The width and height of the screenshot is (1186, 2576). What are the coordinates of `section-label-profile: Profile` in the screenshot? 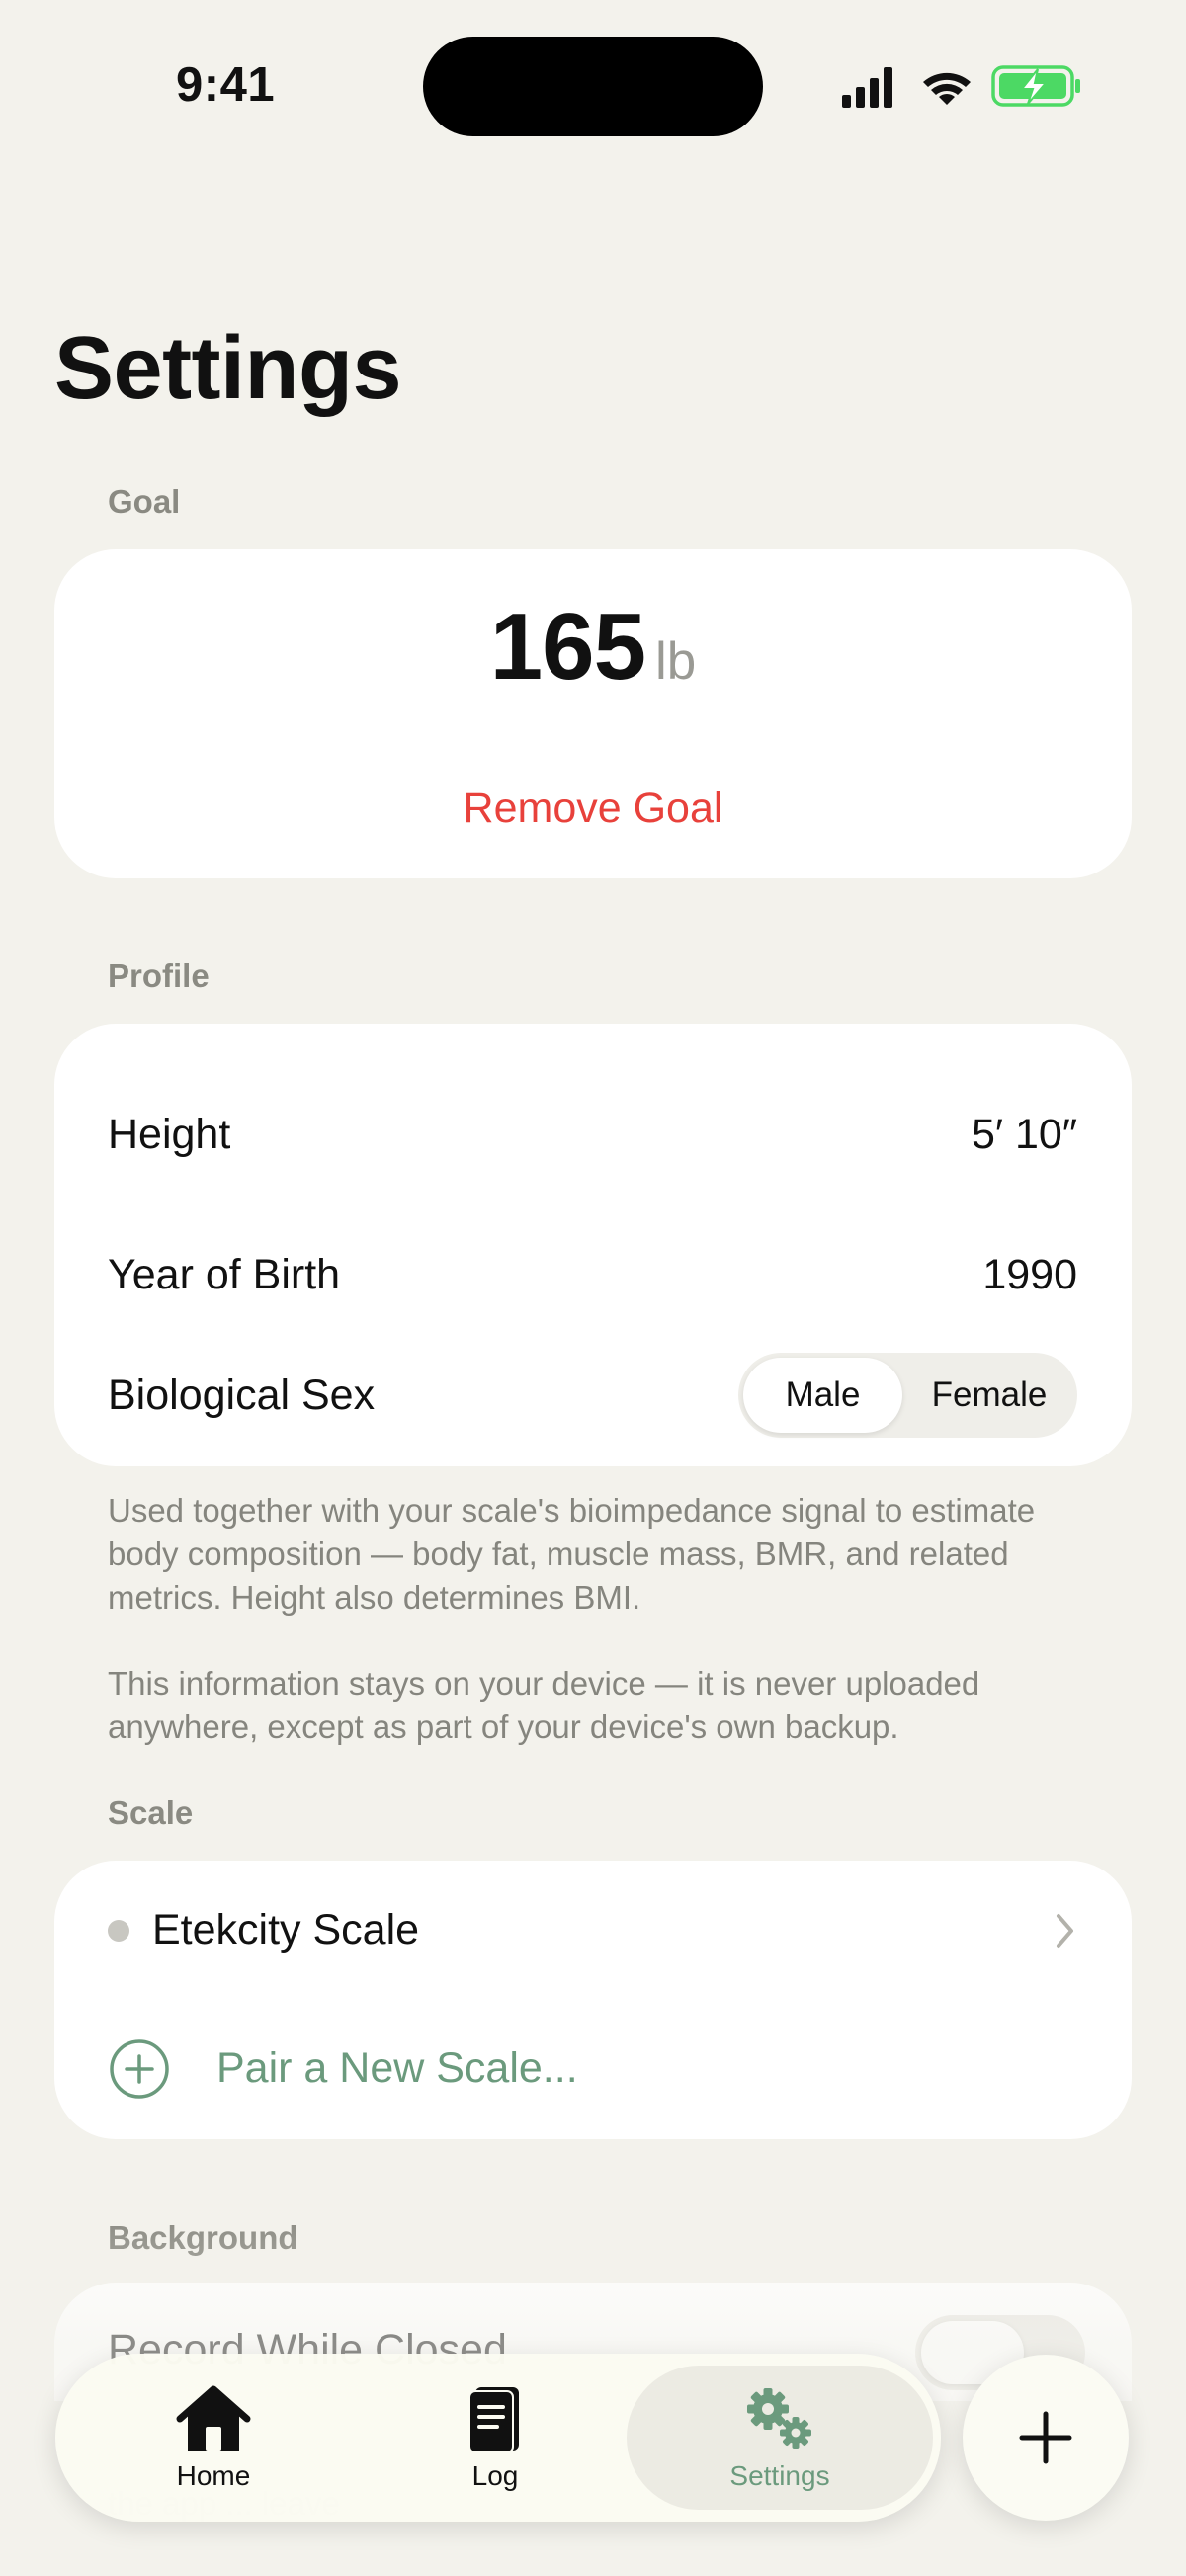 It's located at (159, 975).